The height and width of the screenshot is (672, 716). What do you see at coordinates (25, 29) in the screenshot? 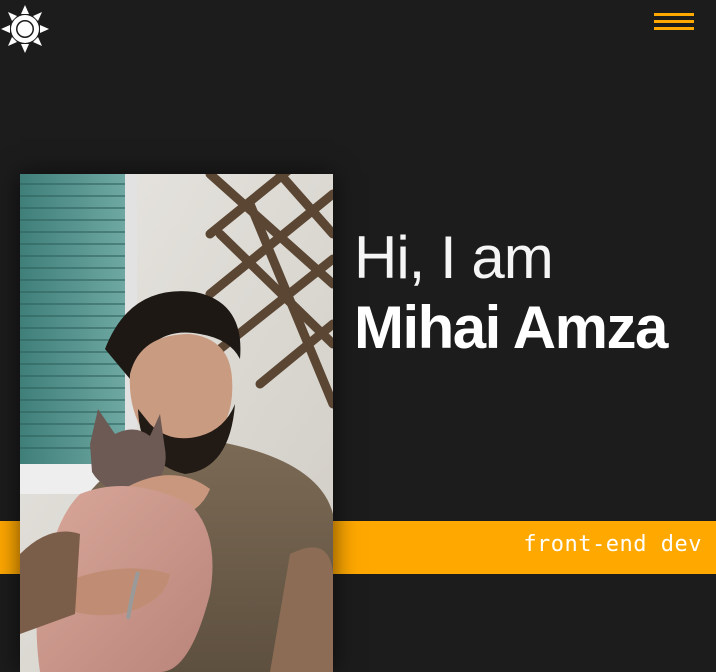
I see `sun-icon` at bounding box center [25, 29].